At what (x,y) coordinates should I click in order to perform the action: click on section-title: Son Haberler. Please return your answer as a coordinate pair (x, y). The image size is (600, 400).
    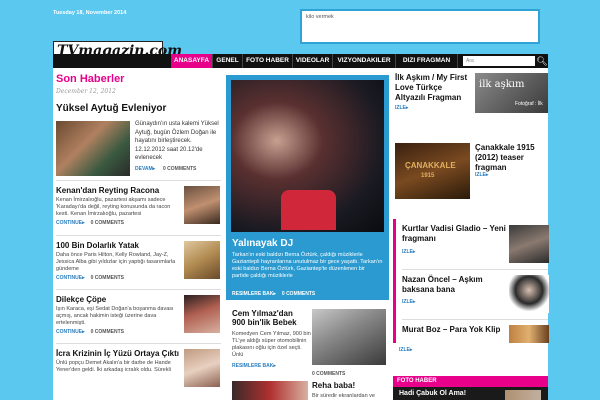
    Looking at the image, I should click on (90, 79).